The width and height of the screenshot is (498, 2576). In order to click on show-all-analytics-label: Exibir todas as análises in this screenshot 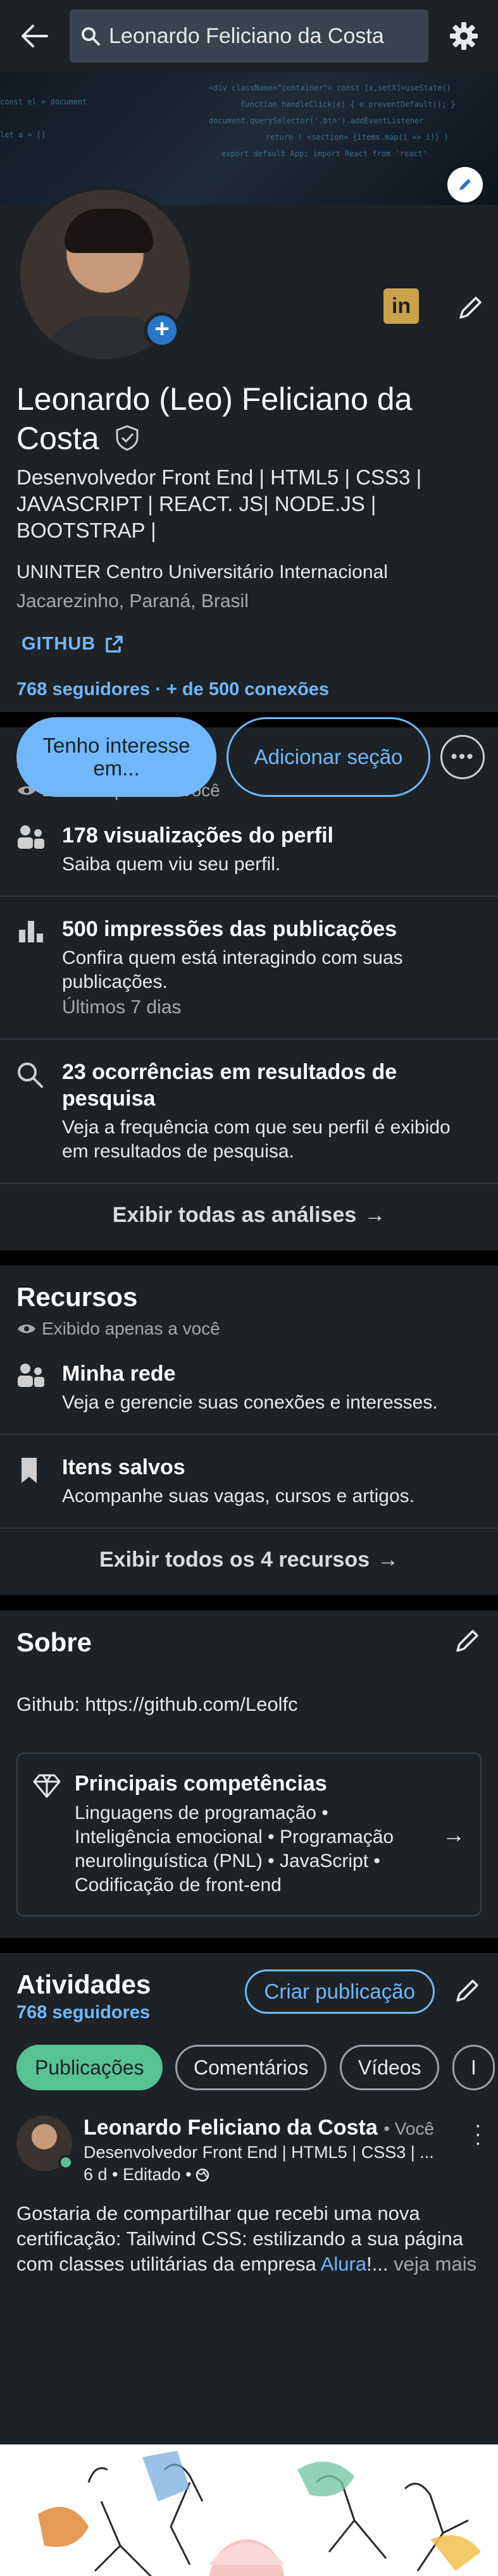, I will do `click(235, 1215)`.